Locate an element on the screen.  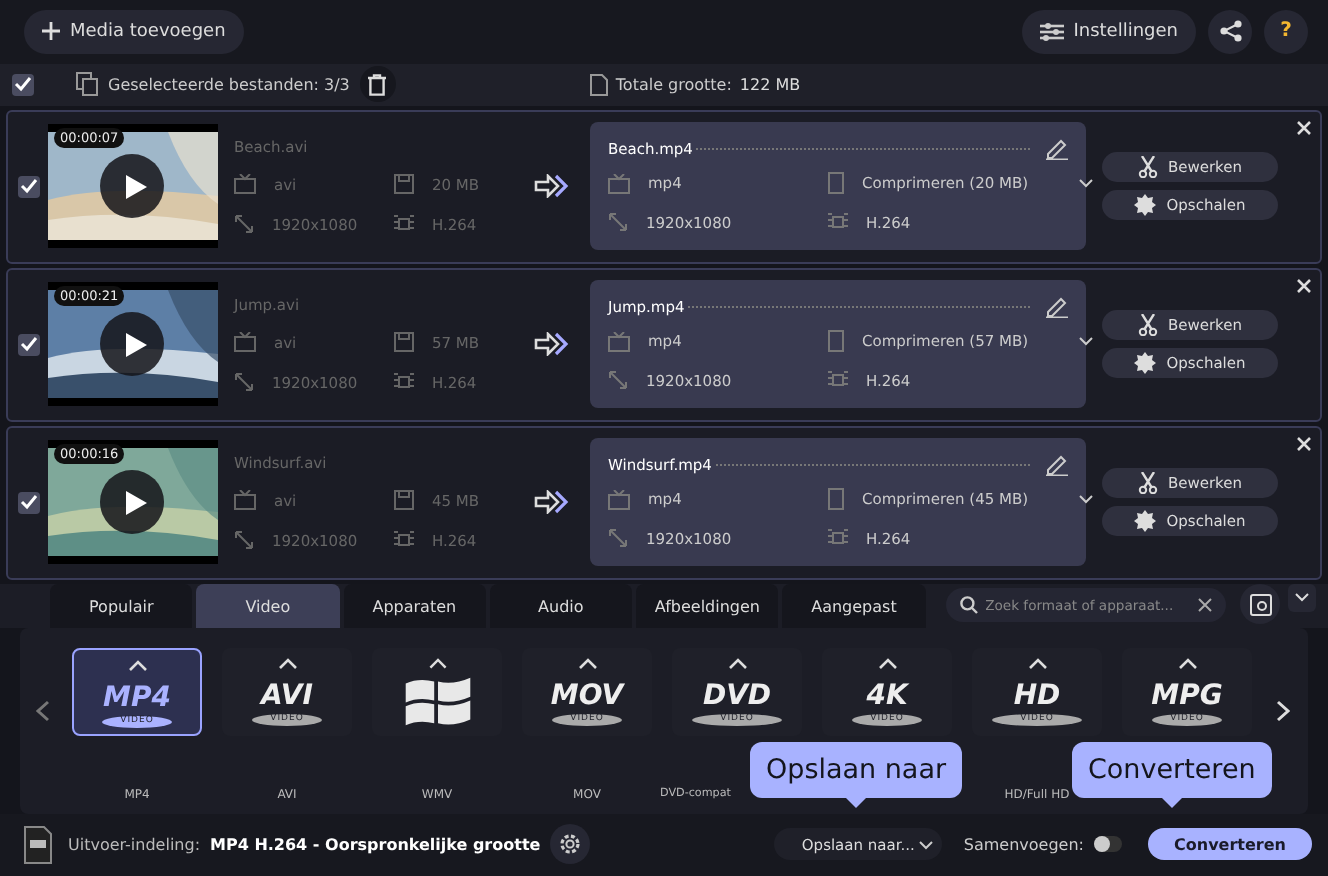
device-search-button is located at coordinates (1260, 604).